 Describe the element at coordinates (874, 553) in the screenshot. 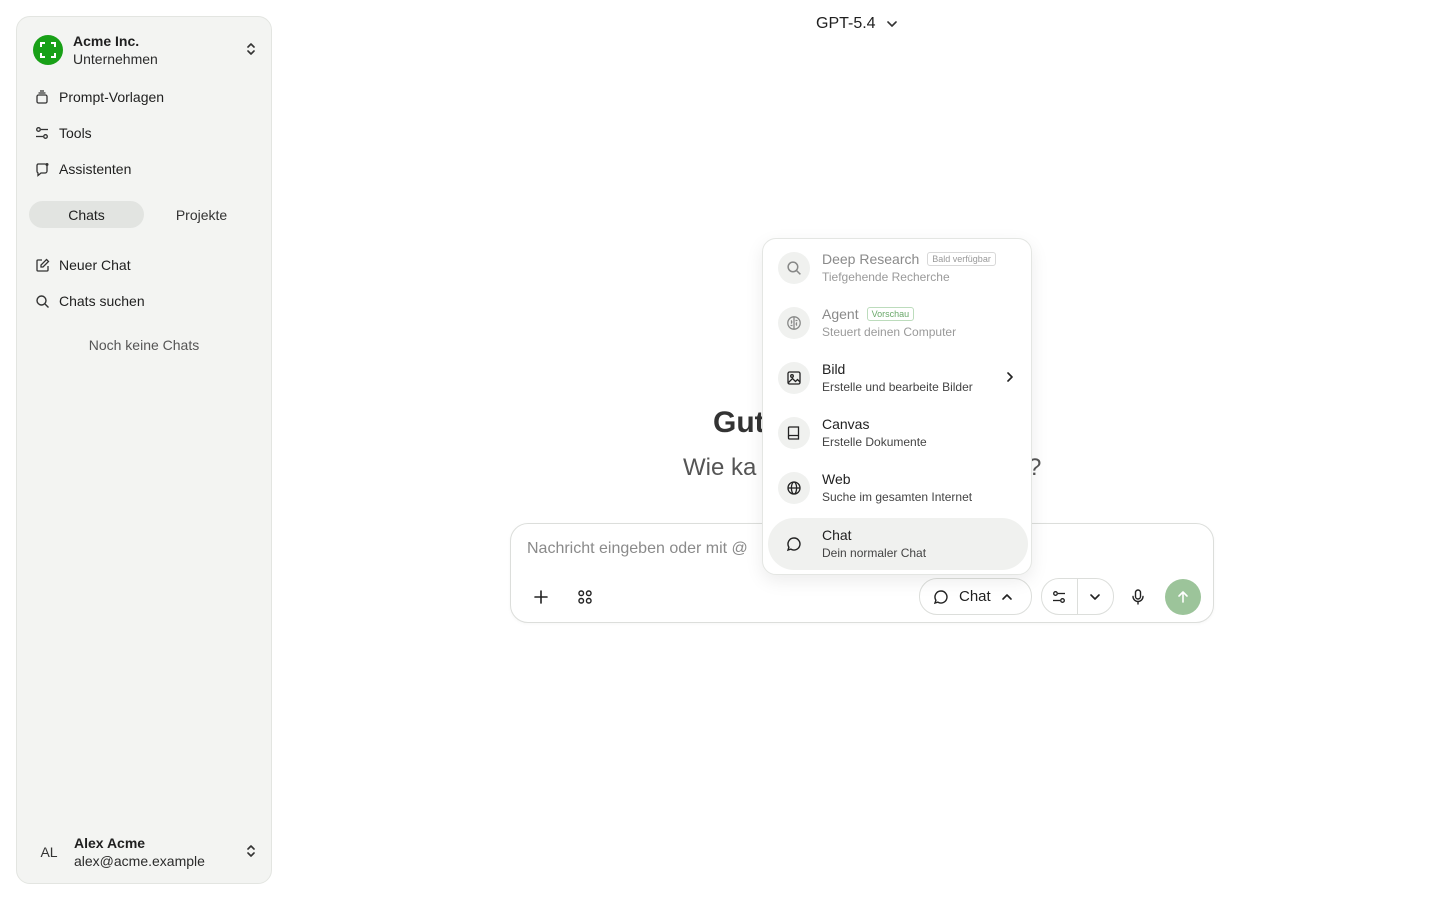

I see `menu-item-description: Dein normaler Chat` at that location.